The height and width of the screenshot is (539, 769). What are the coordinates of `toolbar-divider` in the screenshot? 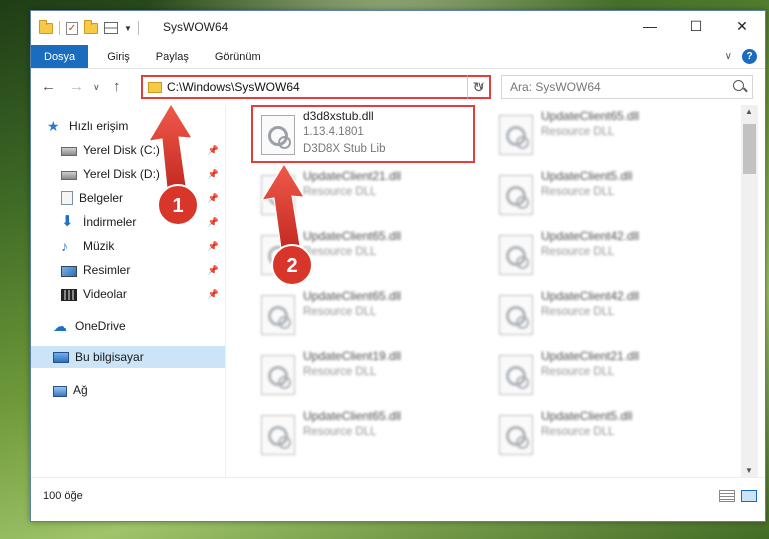 It's located at (59, 28).